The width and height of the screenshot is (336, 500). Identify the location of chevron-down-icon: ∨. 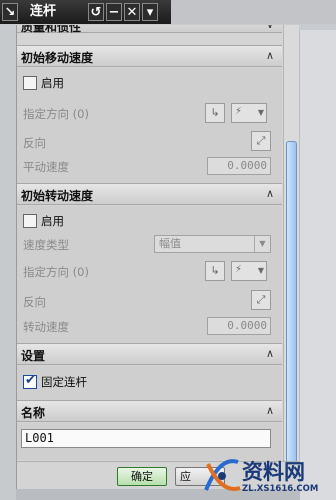
(270, 29).